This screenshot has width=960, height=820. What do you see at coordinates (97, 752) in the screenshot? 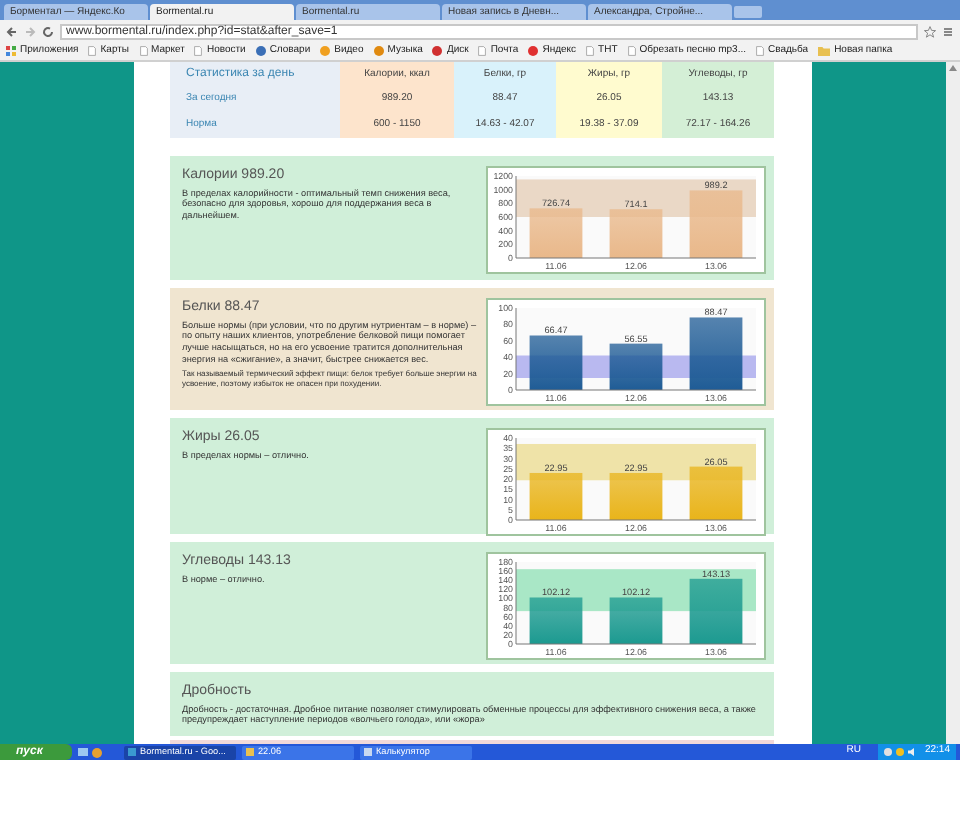
I see `globe-icon` at bounding box center [97, 752].